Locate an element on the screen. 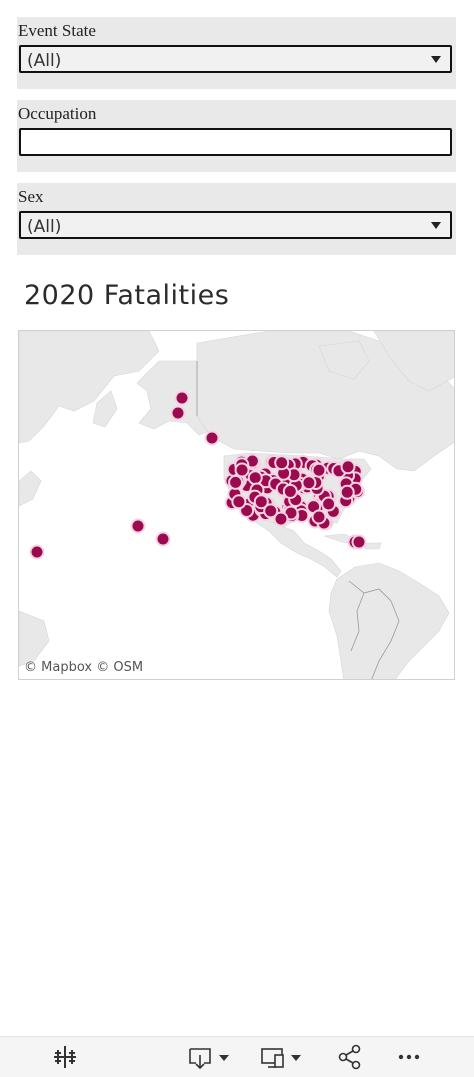 The image size is (474, 1077). bottom-toolbar is located at coordinates (237, 1056).